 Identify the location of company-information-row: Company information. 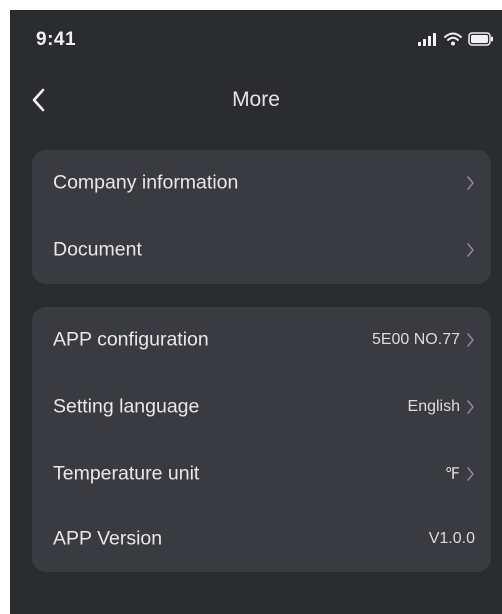
(261, 183).